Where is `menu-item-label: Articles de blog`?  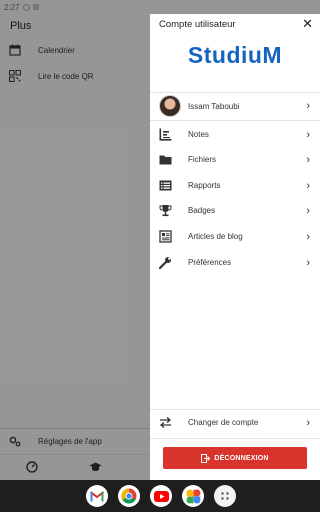 menu-item-label: Articles de blog is located at coordinates (215, 236).